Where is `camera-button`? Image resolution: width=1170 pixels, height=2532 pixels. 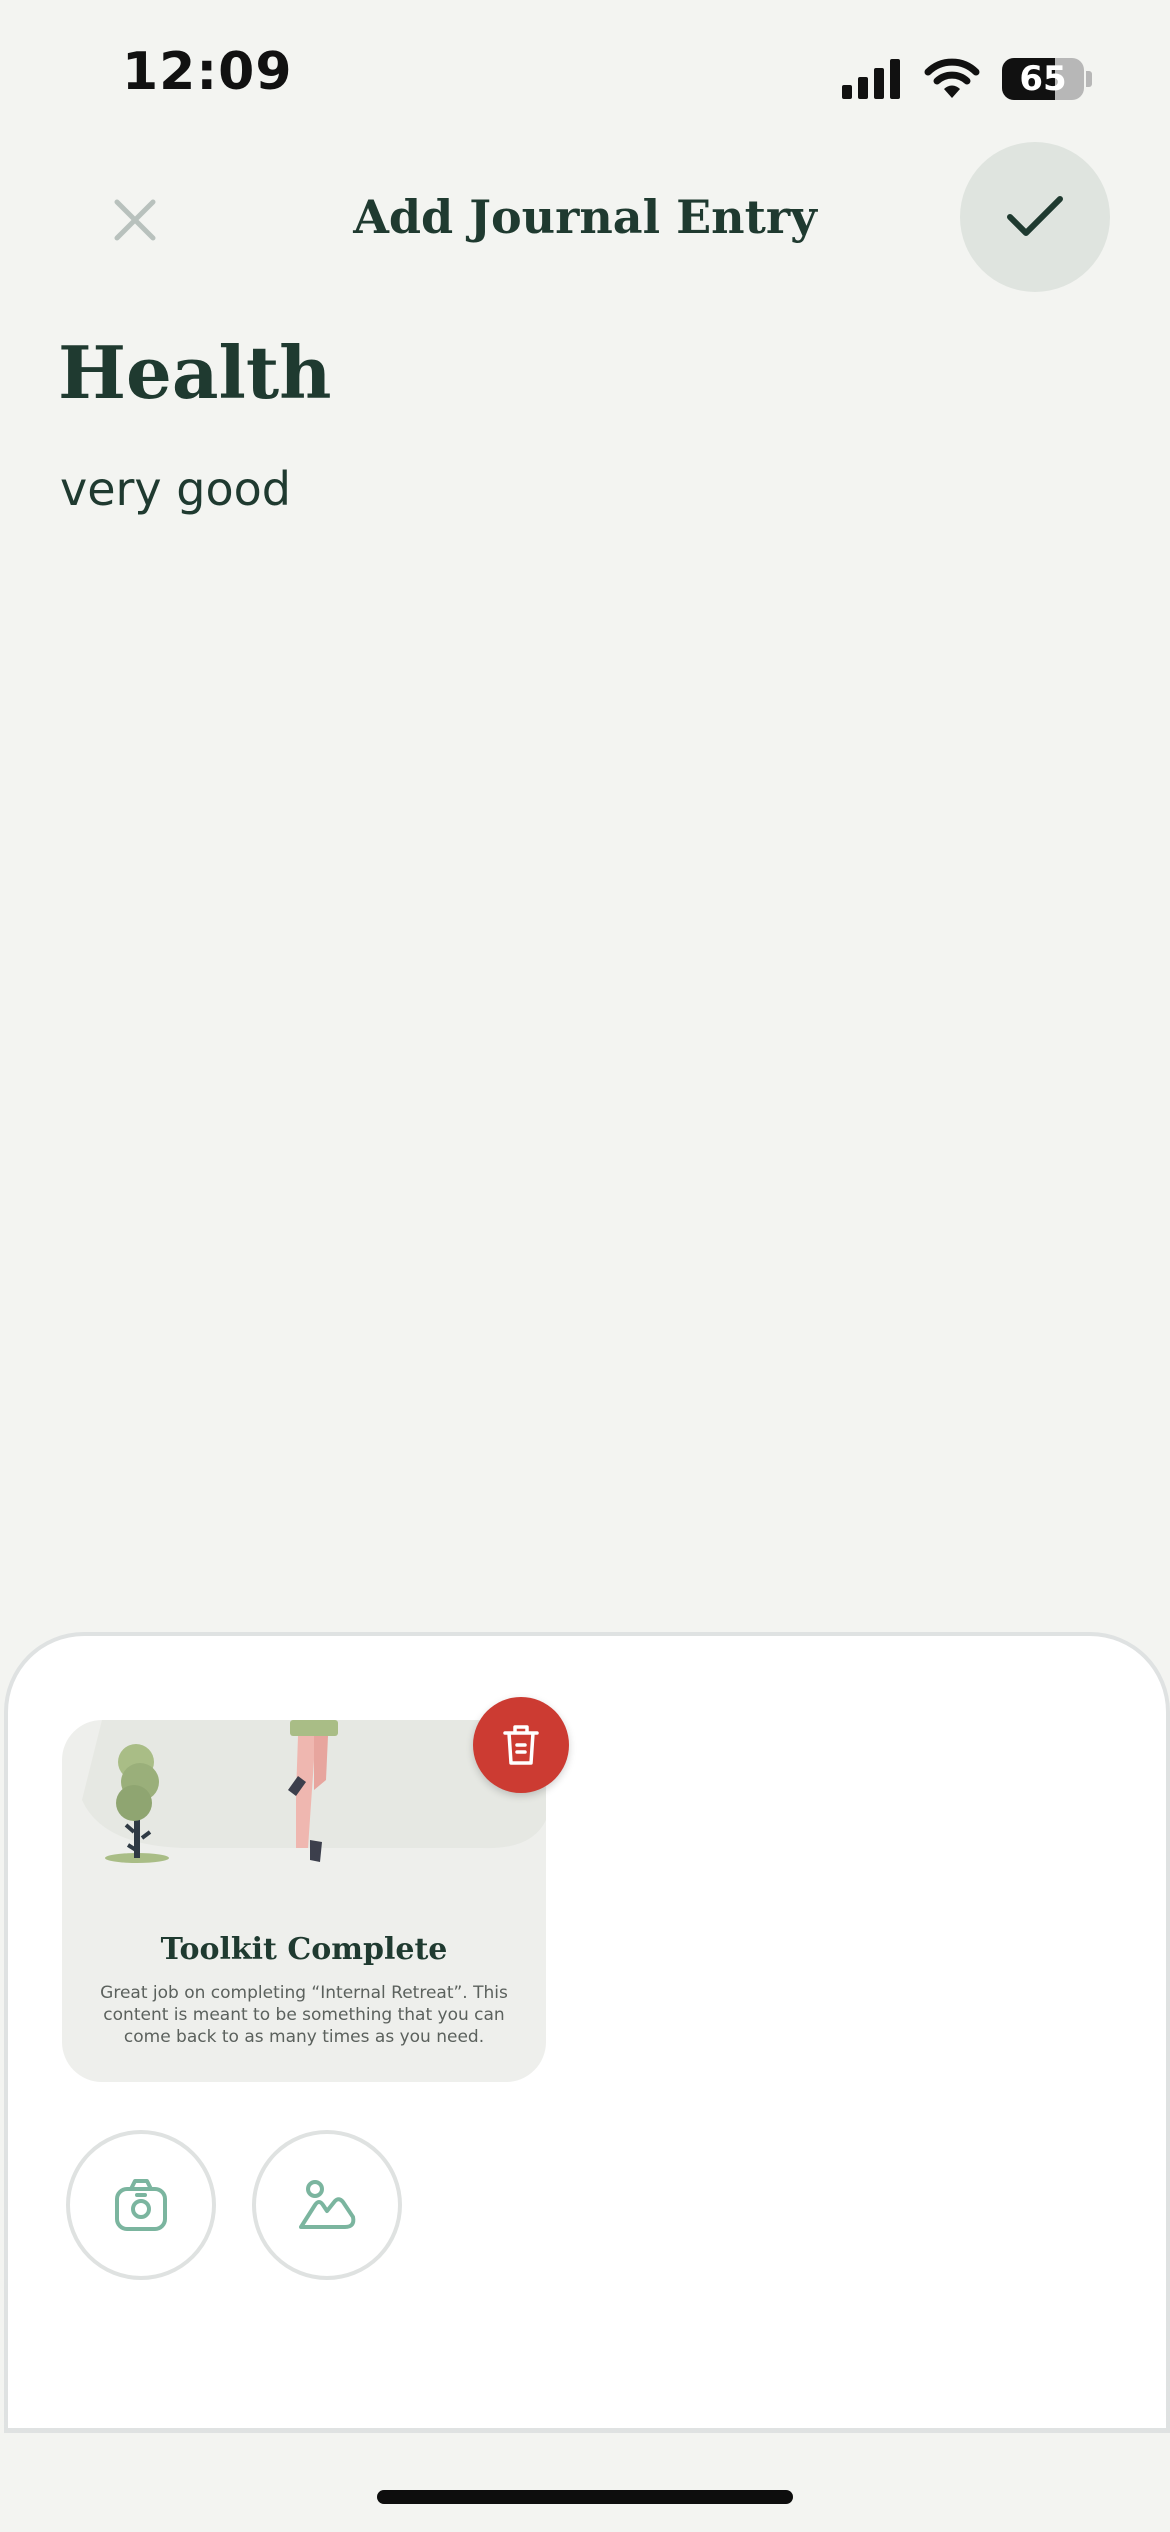 camera-button is located at coordinates (141, 2205).